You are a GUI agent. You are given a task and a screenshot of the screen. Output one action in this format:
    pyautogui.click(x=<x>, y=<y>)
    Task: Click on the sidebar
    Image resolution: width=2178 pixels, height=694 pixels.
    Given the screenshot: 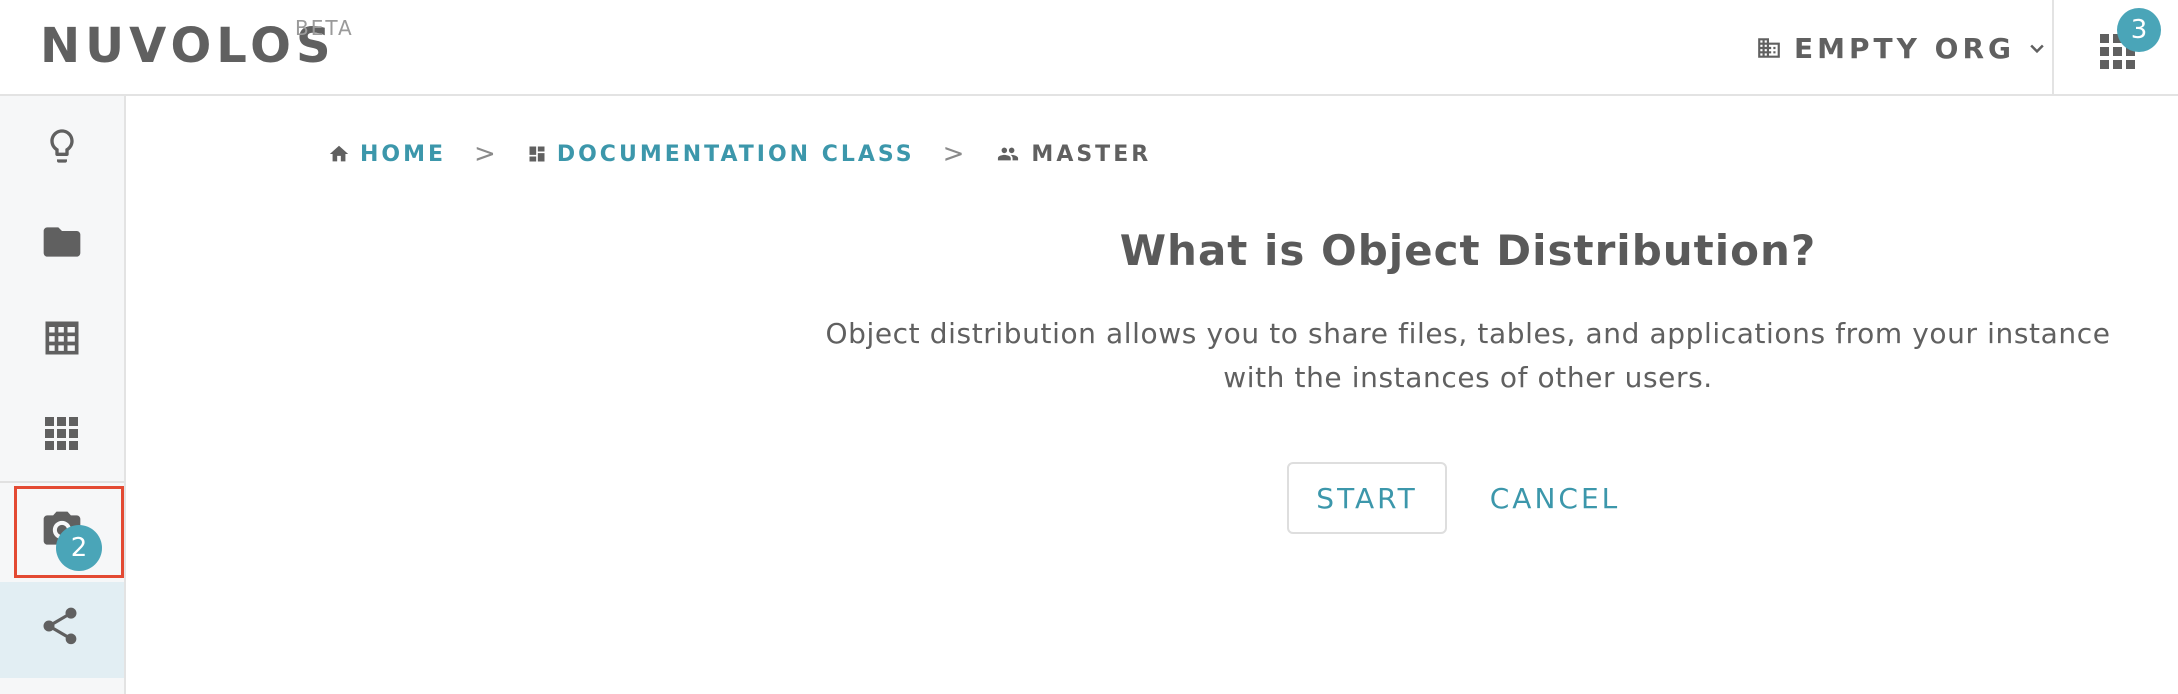 What is the action you would take?
    pyautogui.click(x=63, y=395)
    